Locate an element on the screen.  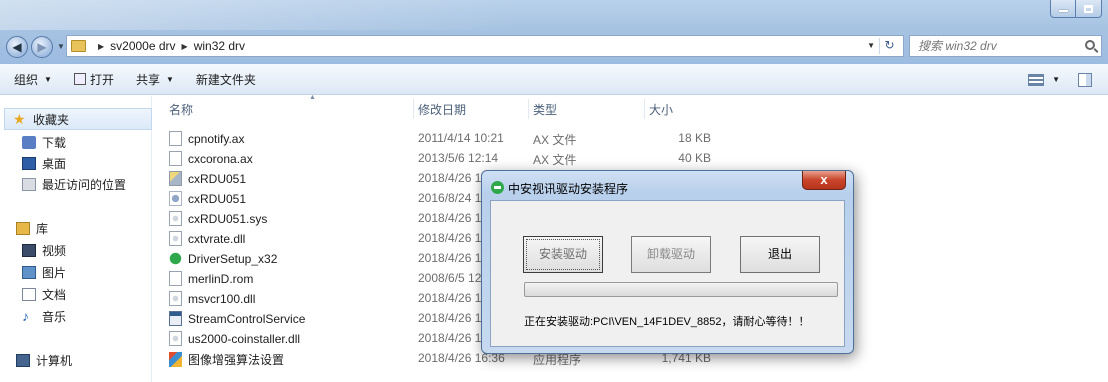
file-name: merlinD.rom is located at coordinates (221, 278).